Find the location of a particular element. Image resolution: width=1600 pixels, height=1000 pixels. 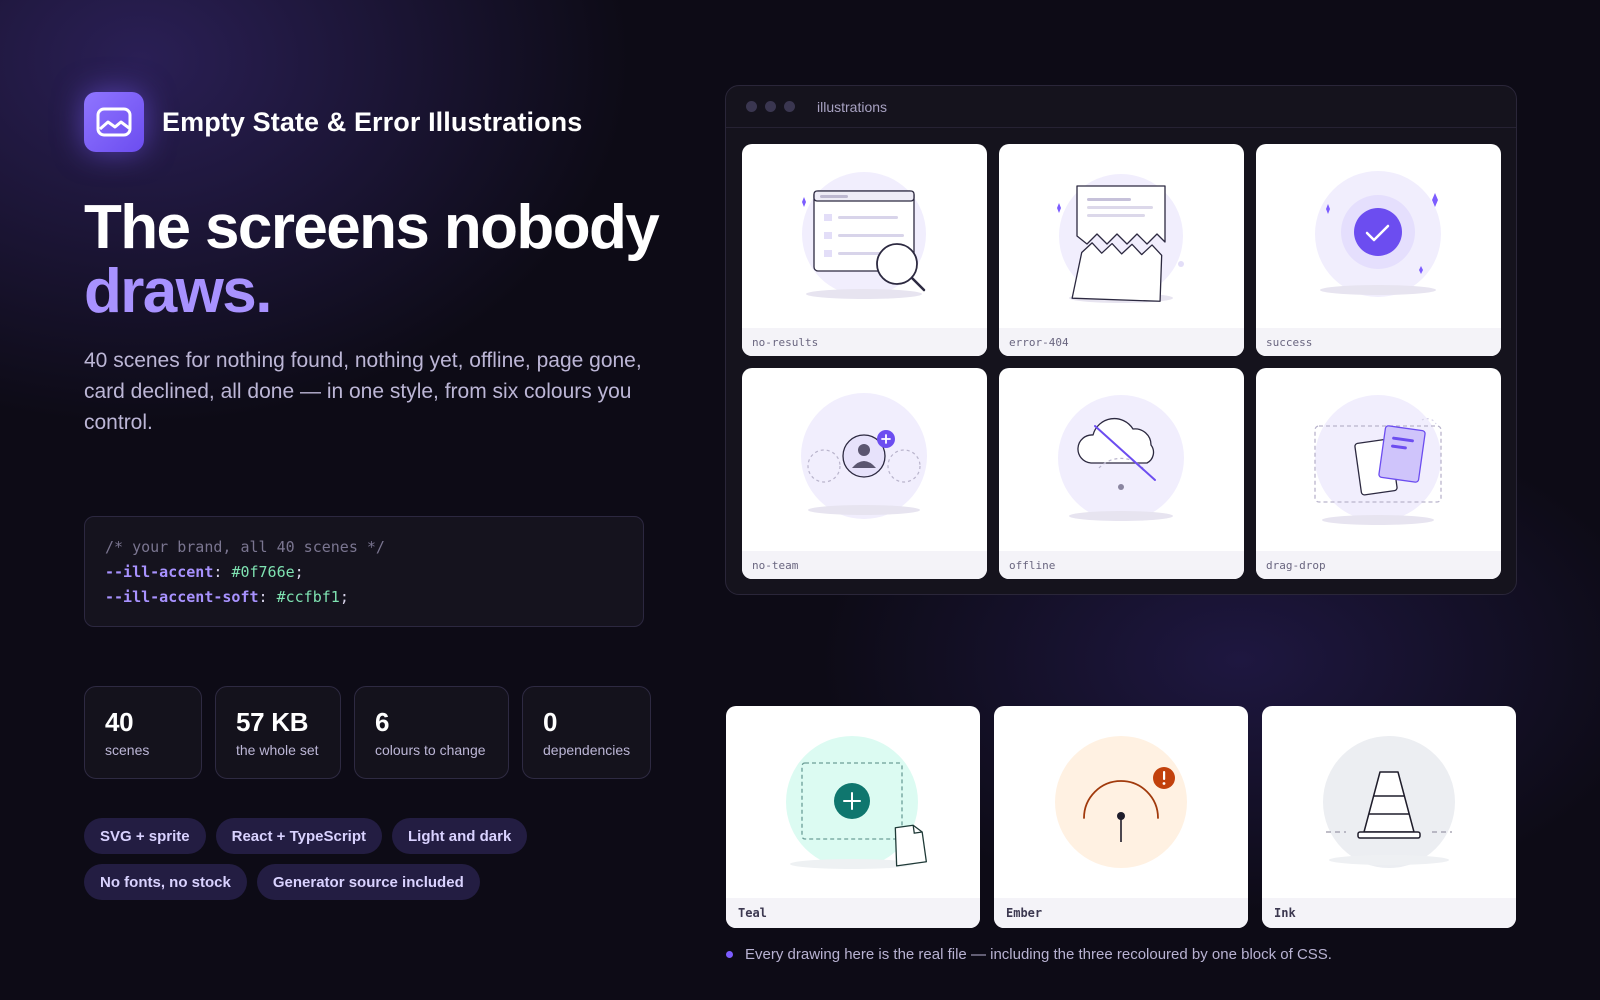

headline-line-2: draws. is located at coordinates (178, 291).